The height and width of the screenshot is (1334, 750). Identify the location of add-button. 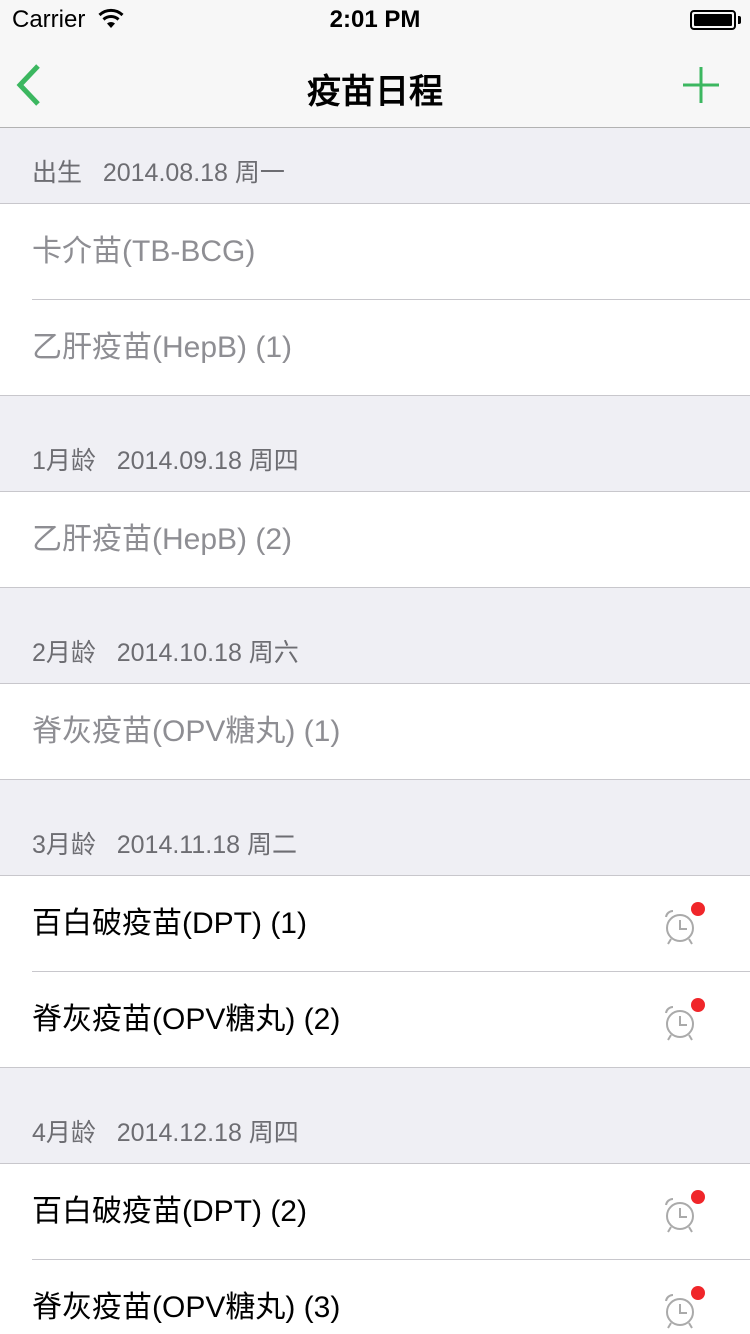
(701, 85).